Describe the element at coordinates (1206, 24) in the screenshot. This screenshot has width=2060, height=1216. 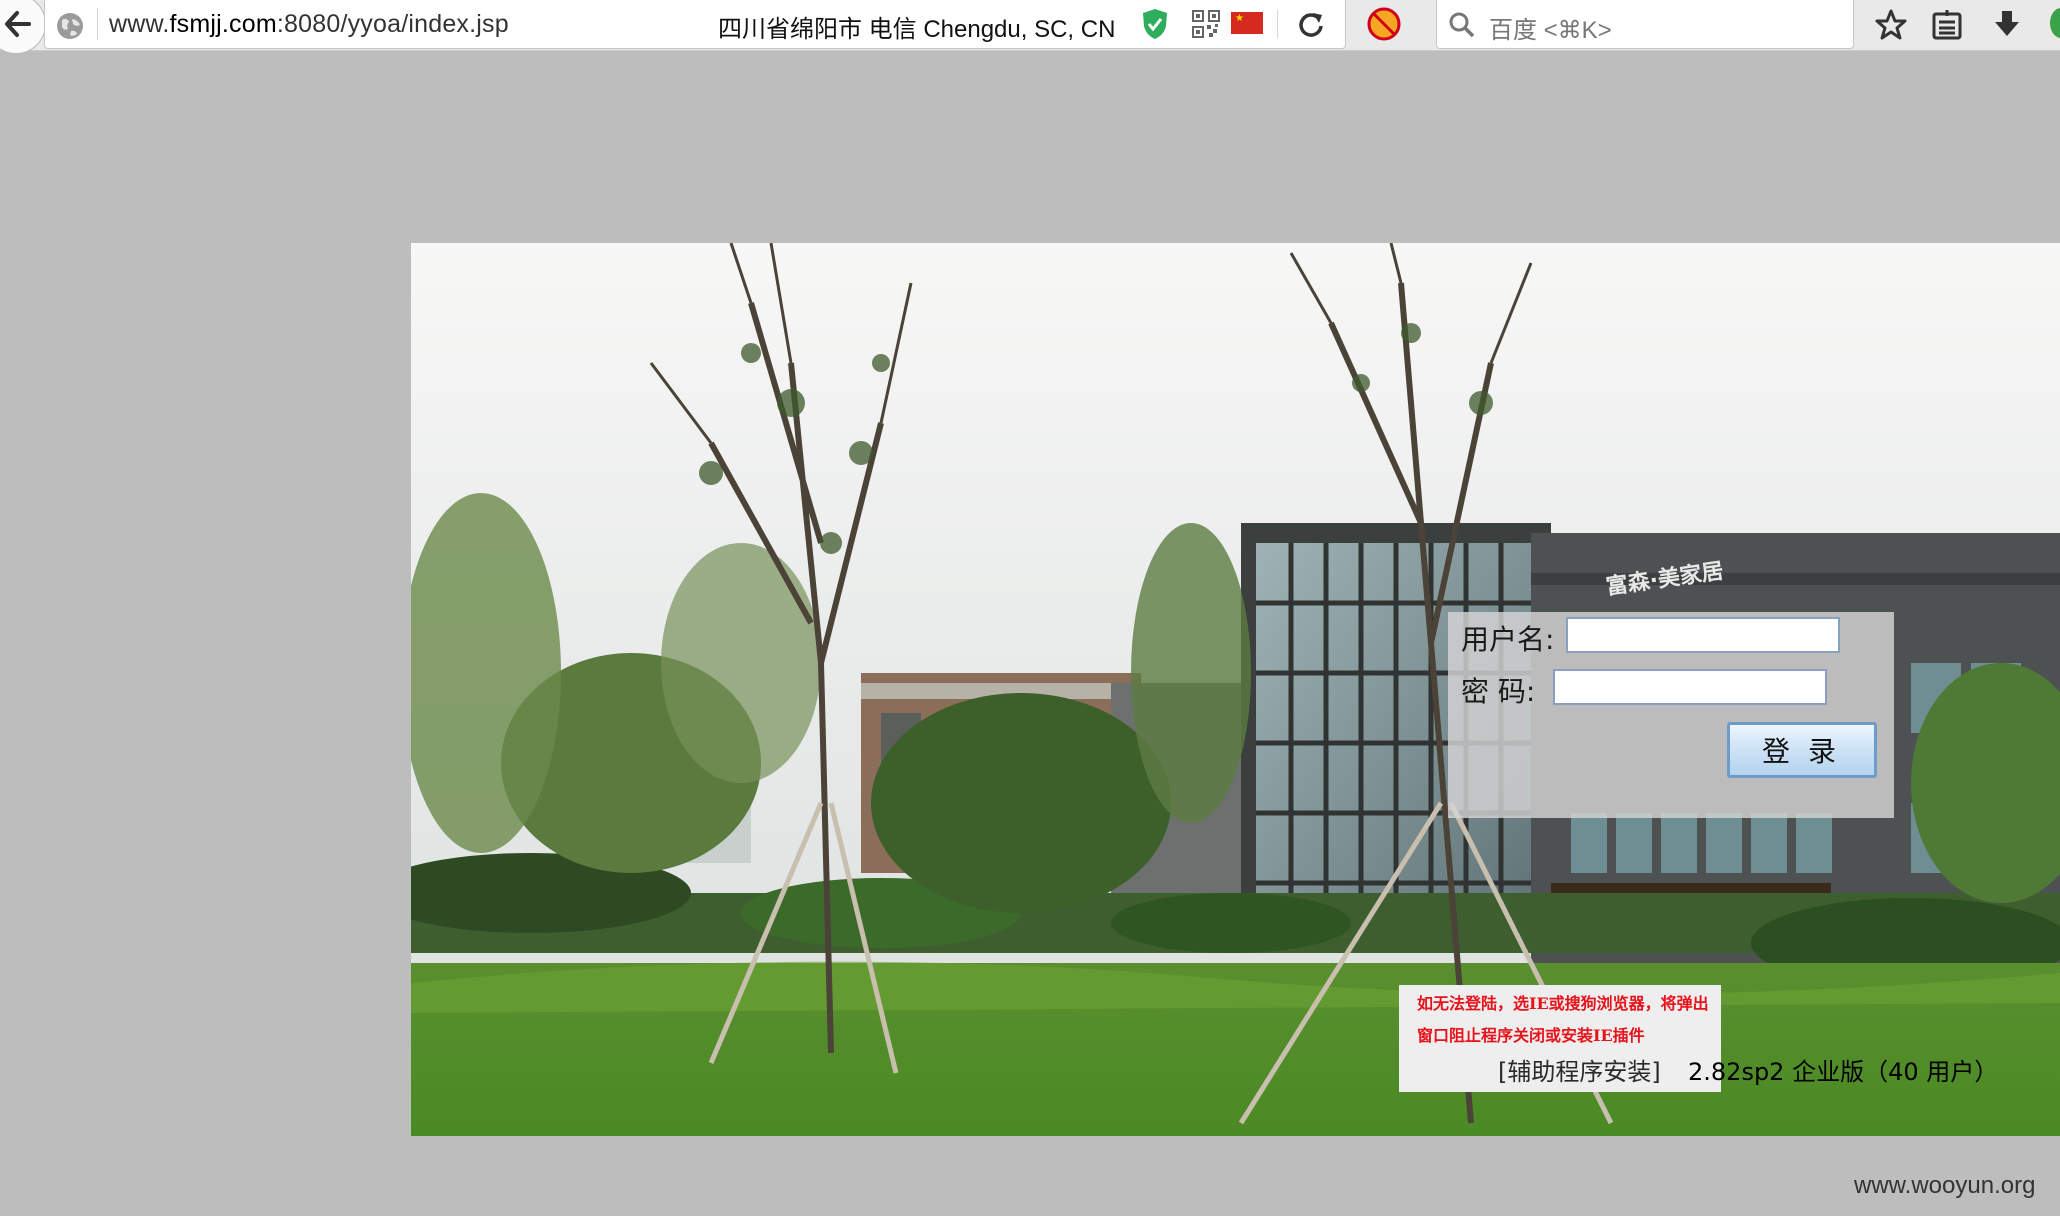
I see `qr-code-icon` at that location.